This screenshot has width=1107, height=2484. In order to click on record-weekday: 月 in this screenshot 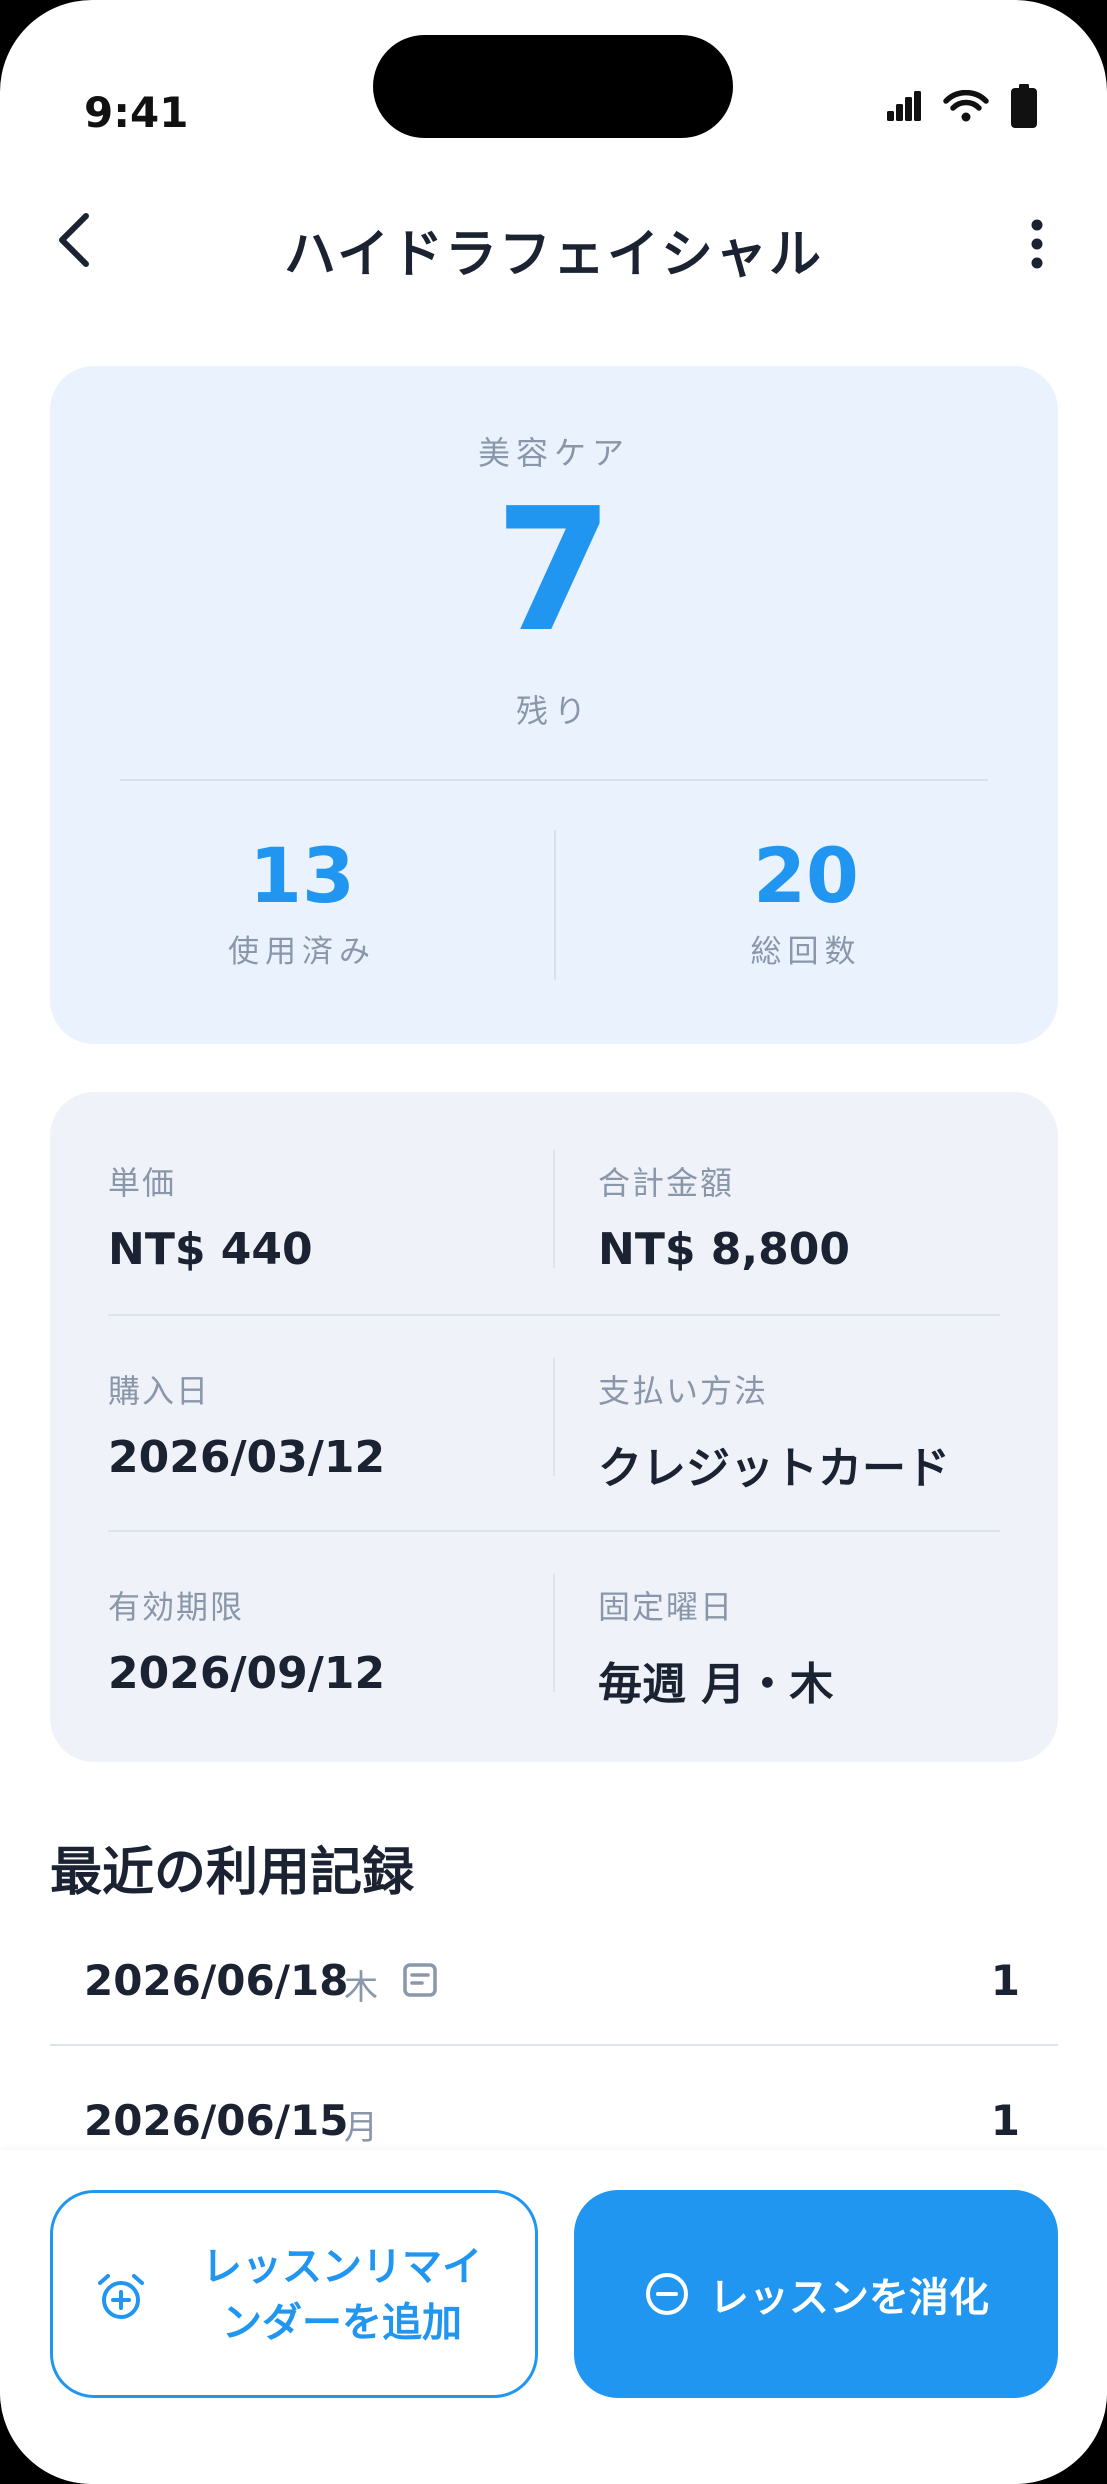, I will do `click(361, 2128)`.